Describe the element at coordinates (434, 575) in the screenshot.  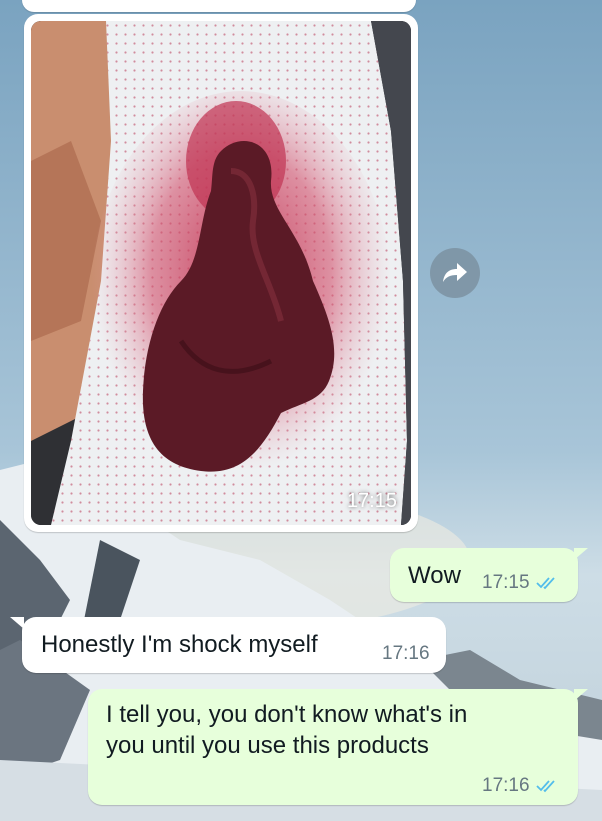
I see `message-text: Wow` at that location.